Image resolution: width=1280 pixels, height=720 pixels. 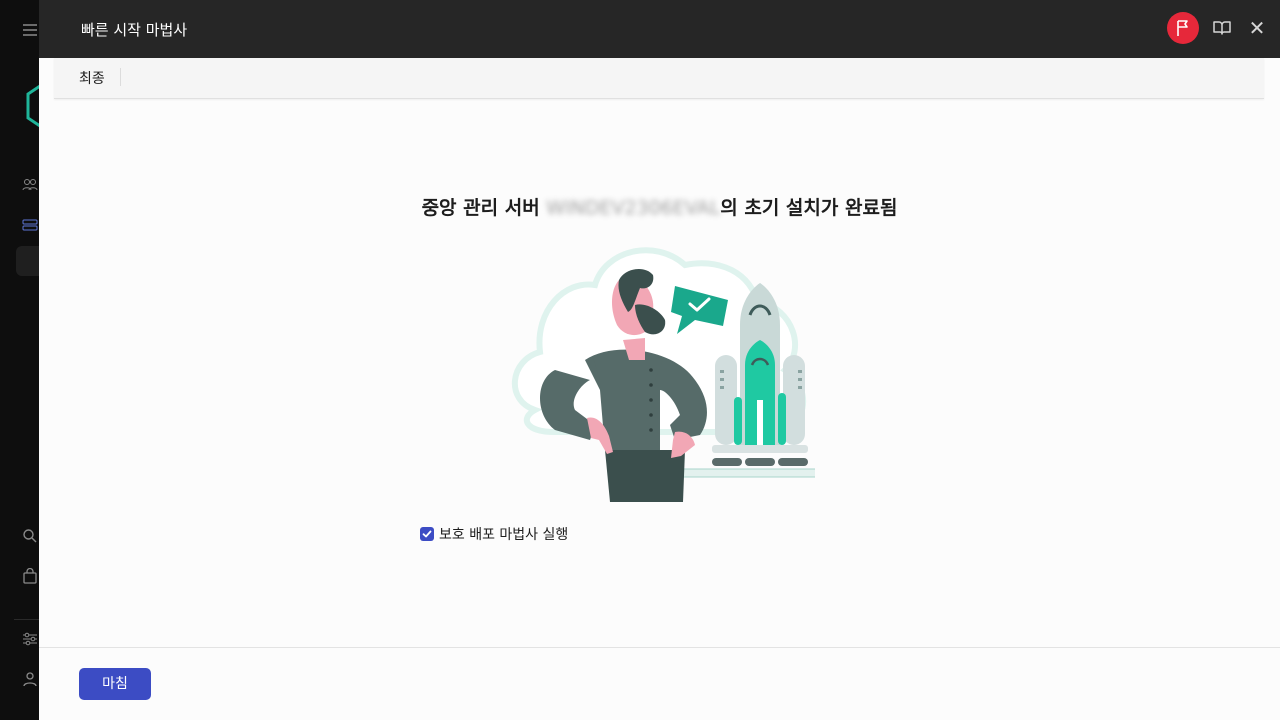 I want to click on settings-sliders-icon, so click(x=31, y=640).